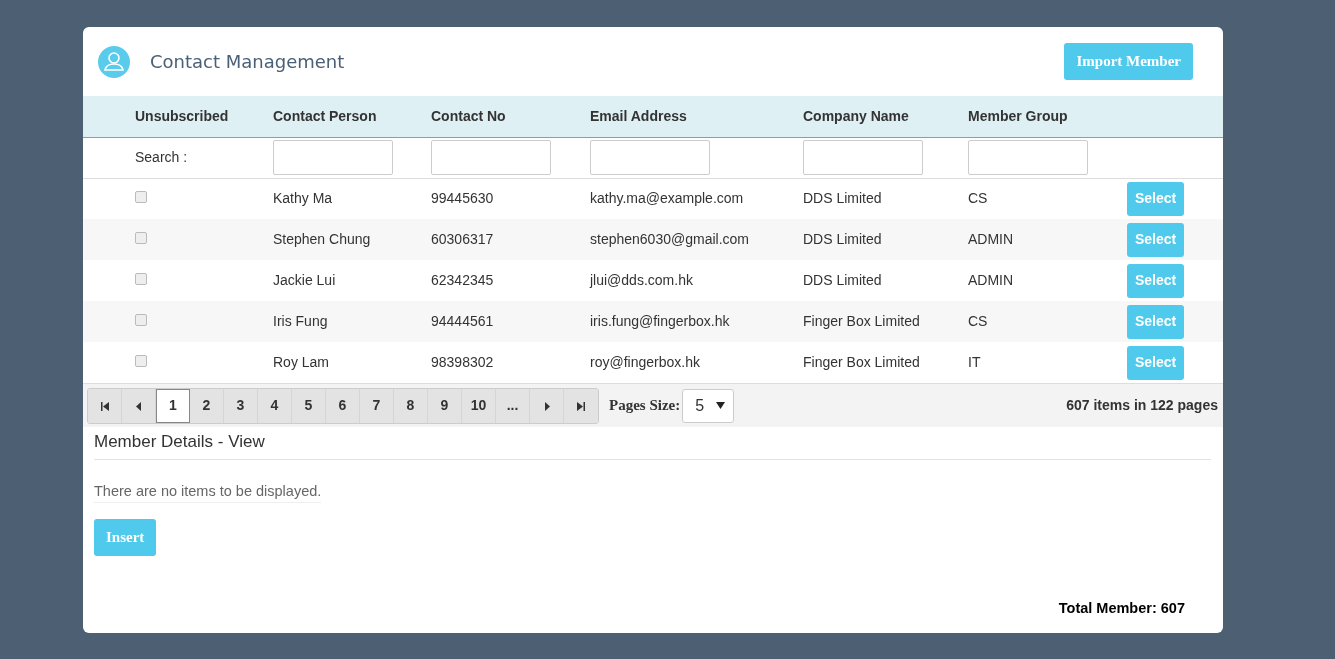  Describe the element at coordinates (304, 280) in the screenshot. I see `table-cell: Jackie Lui` at that location.